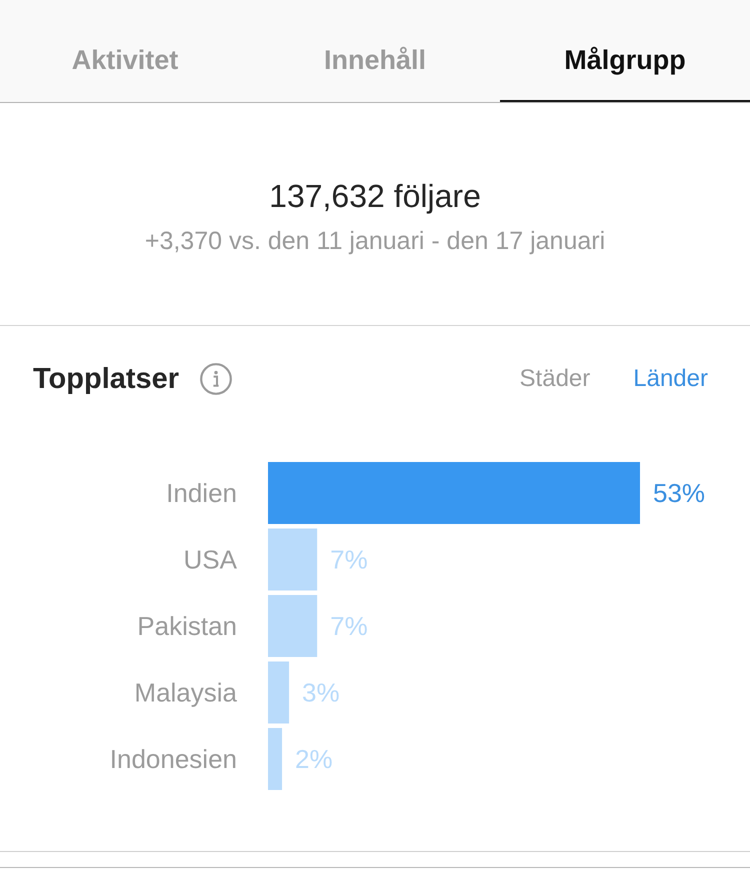 The image size is (750, 874). What do you see at coordinates (670, 379) in the screenshot?
I see `filter-tab: Länder` at bounding box center [670, 379].